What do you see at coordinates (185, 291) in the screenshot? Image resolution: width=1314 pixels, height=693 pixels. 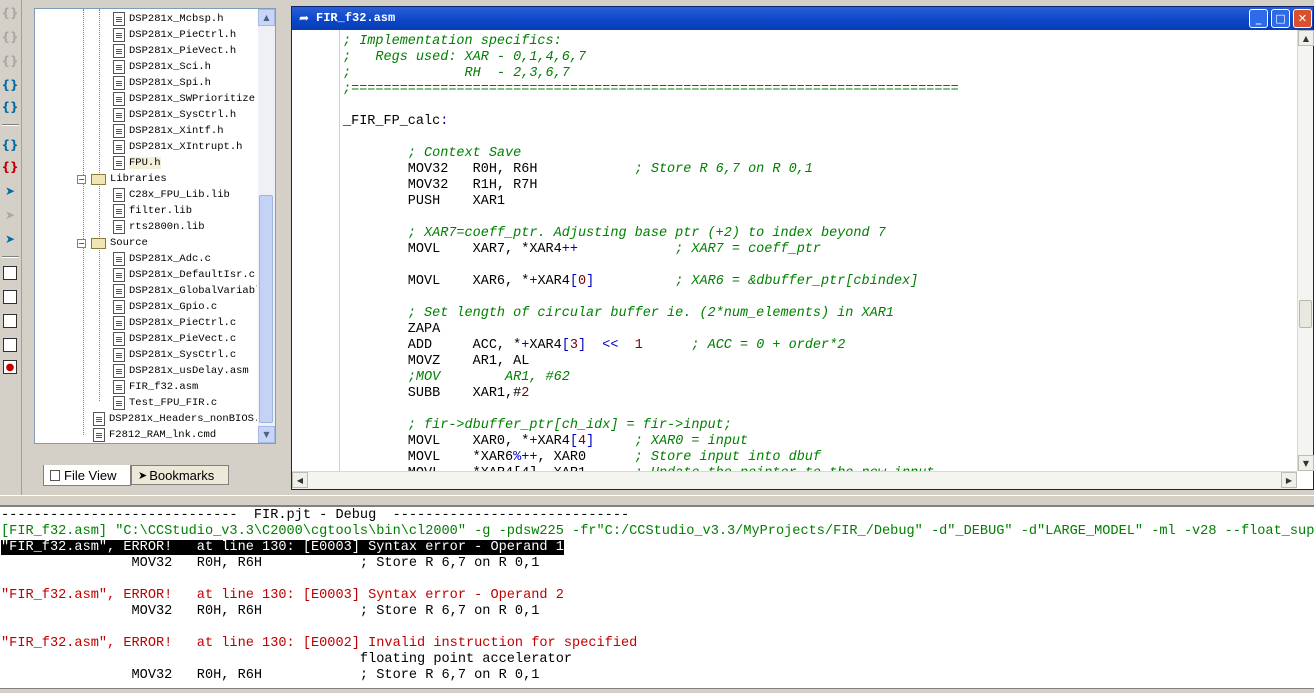 I see `tree-item: DSP281x_GlobalVariabl` at bounding box center [185, 291].